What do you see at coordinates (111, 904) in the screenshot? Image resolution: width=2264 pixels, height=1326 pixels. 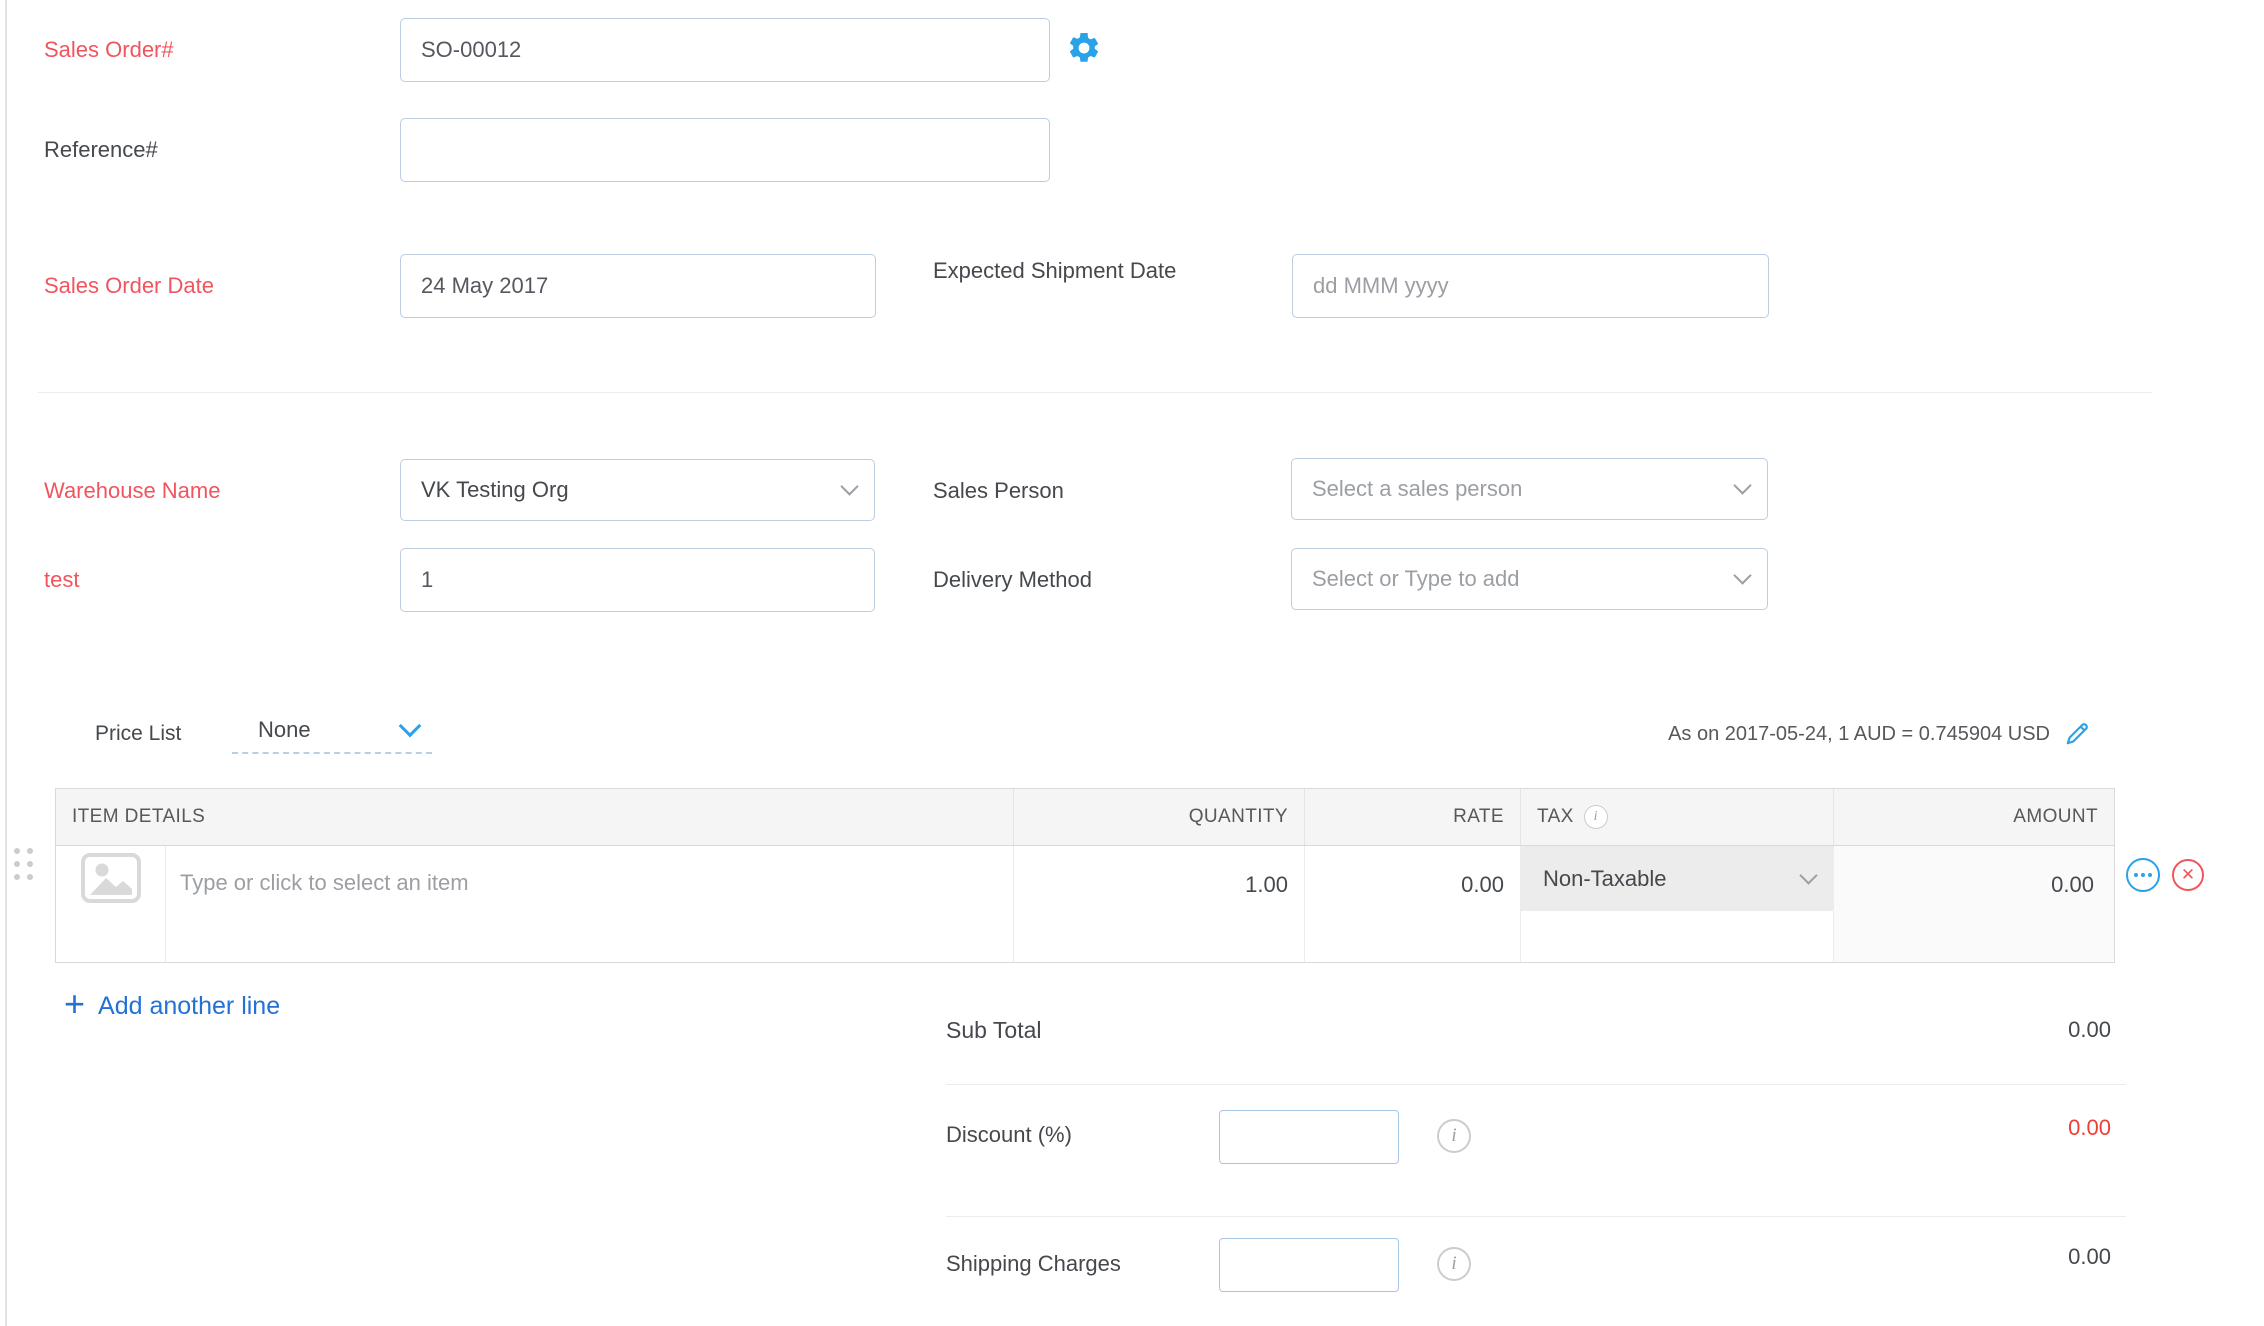 I see `item-image-cell` at bounding box center [111, 904].